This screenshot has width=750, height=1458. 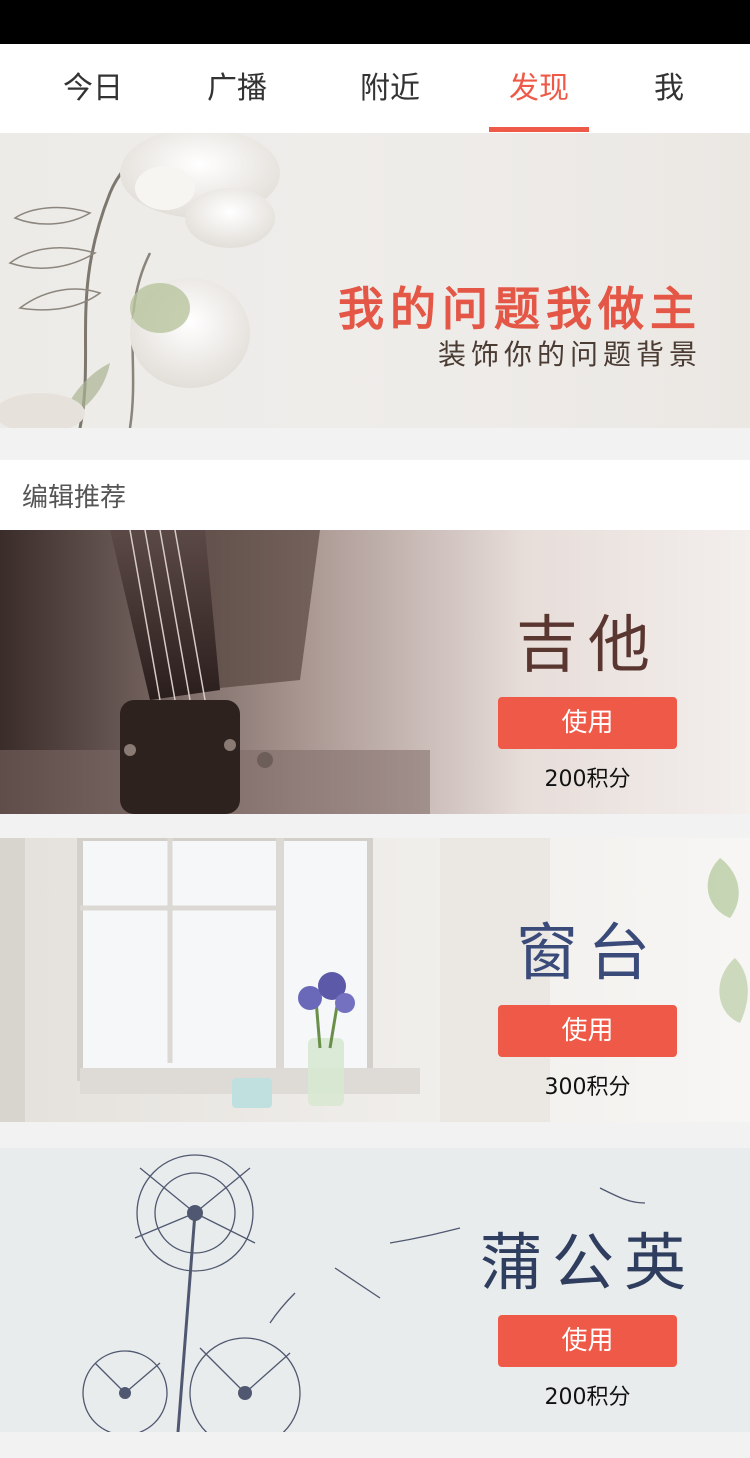 What do you see at coordinates (74, 498) in the screenshot?
I see `section-title: 编辑推荐` at bounding box center [74, 498].